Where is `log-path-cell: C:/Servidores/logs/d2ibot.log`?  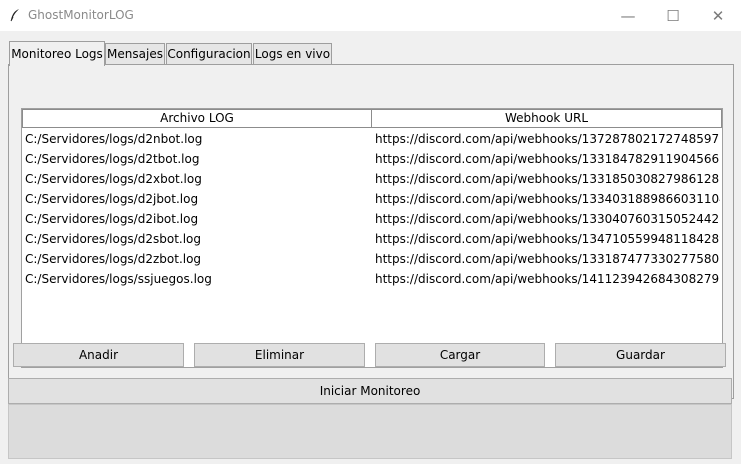
log-path-cell: C:/Servidores/logs/d2ibot.log is located at coordinates (112, 219).